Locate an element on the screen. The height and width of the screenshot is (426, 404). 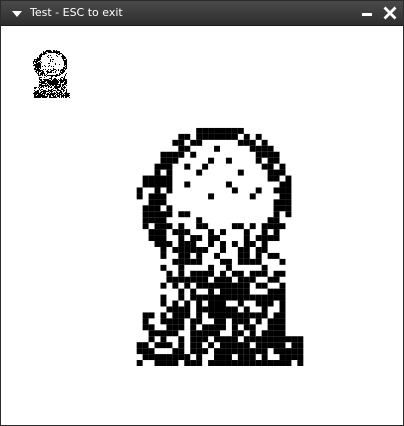
close-icon is located at coordinates (390, 13).